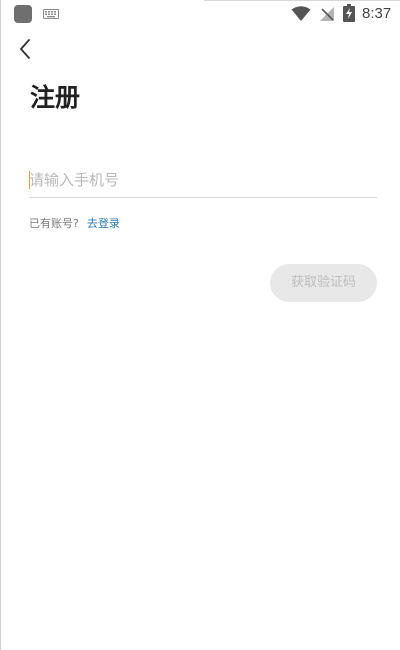  Describe the element at coordinates (349, 13) in the screenshot. I see `battery-charging-icon` at that location.